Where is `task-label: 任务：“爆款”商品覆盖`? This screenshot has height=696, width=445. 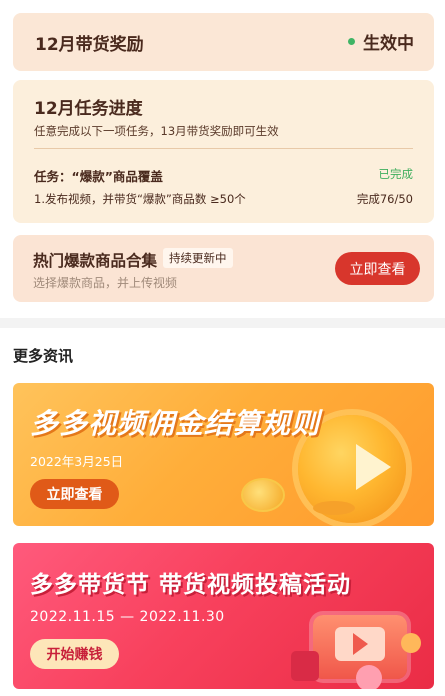 task-label: 任务：“爆款”商品覆盖 is located at coordinates (98, 176).